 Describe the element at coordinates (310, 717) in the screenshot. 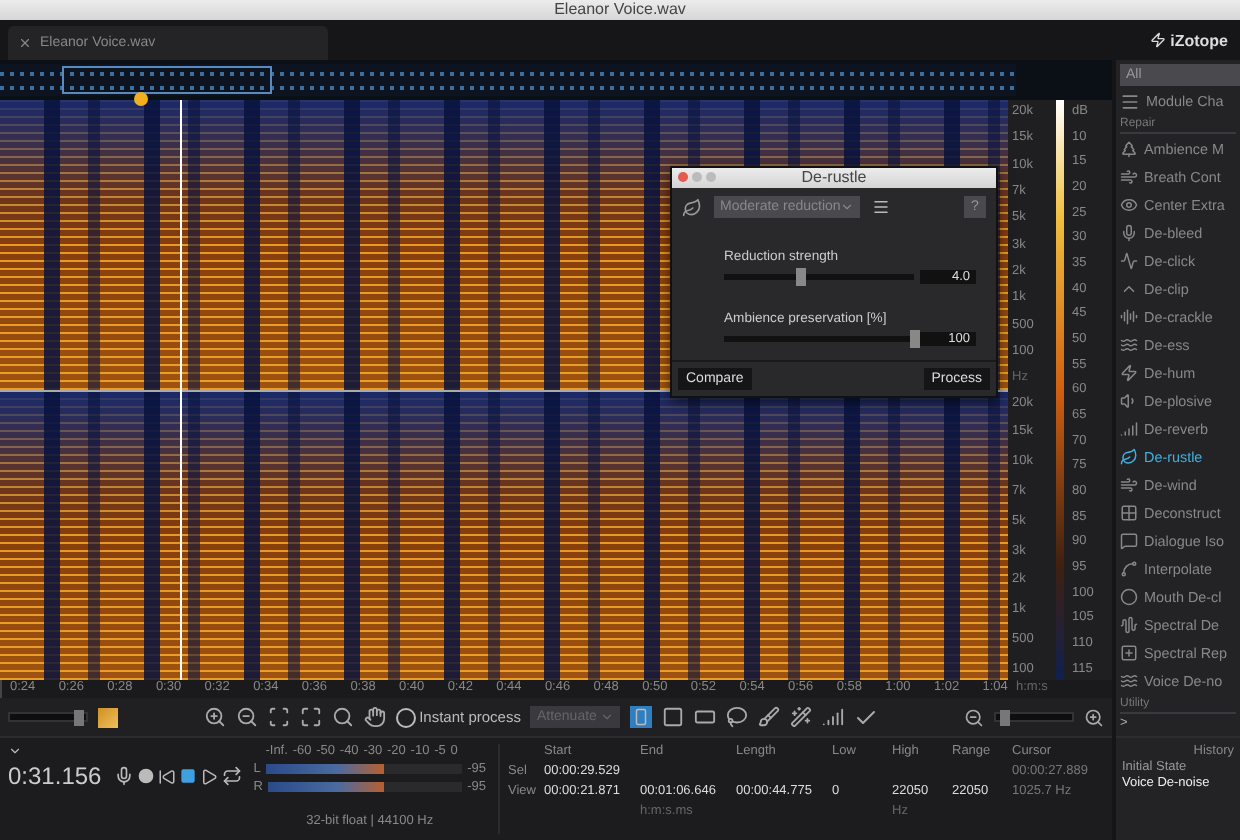

I see `zoom-full-icon` at that location.